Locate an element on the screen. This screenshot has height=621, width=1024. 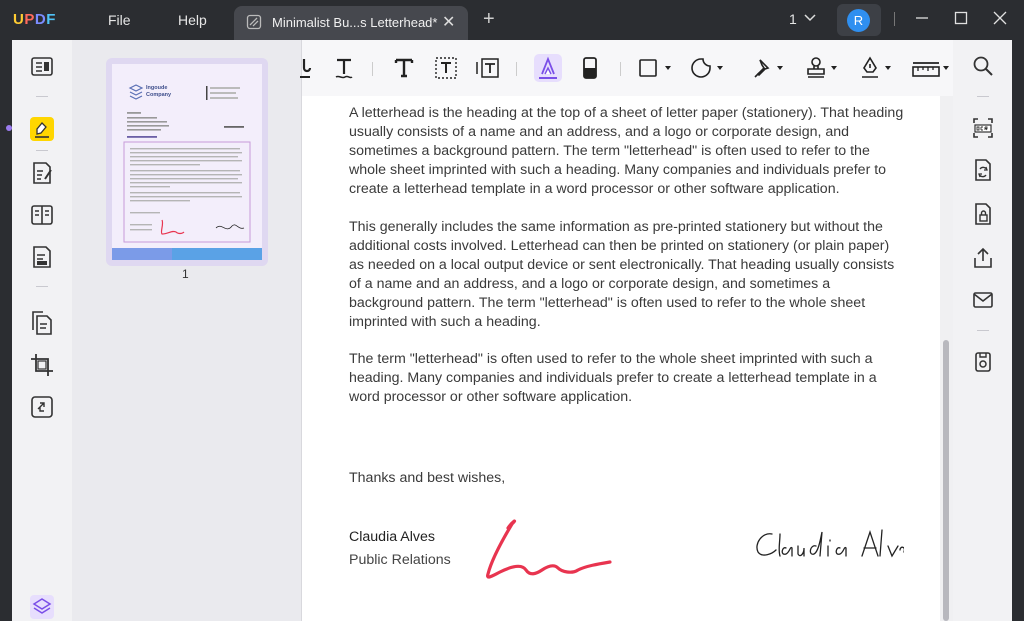
tab-close-icon: ✕ is located at coordinates (448, 22).